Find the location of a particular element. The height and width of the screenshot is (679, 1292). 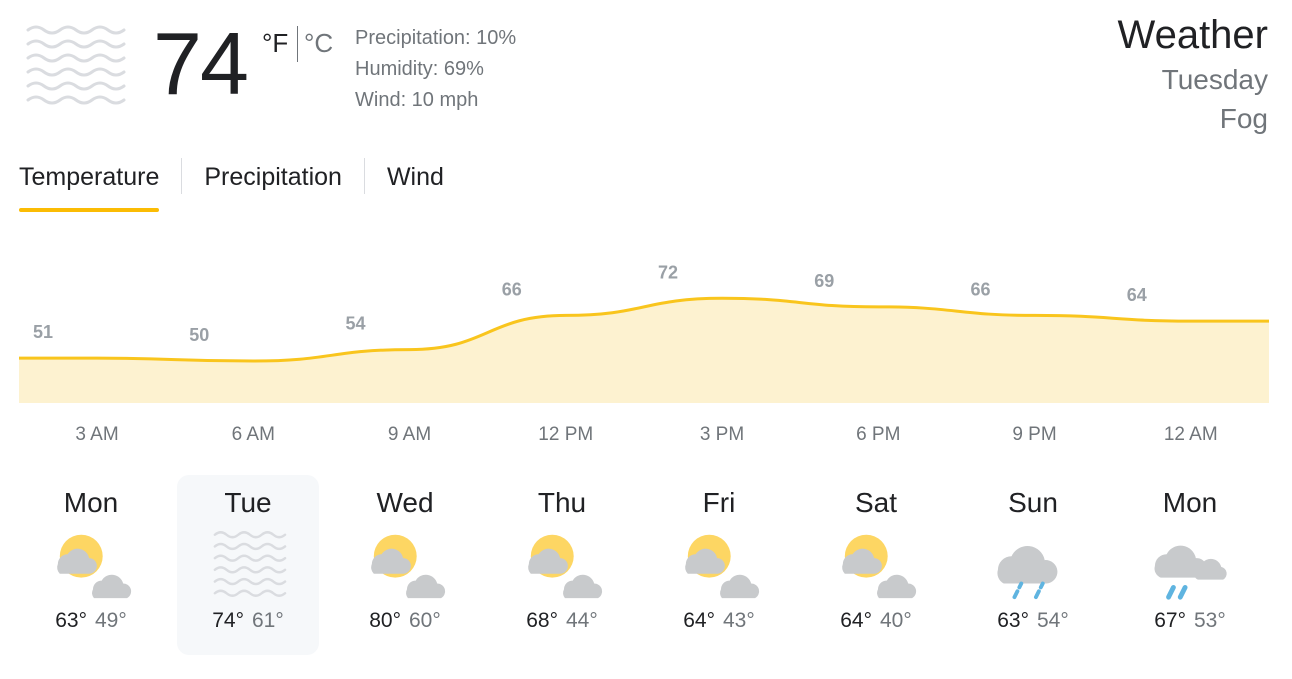

rain-icon is located at coordinates (1027, 572).